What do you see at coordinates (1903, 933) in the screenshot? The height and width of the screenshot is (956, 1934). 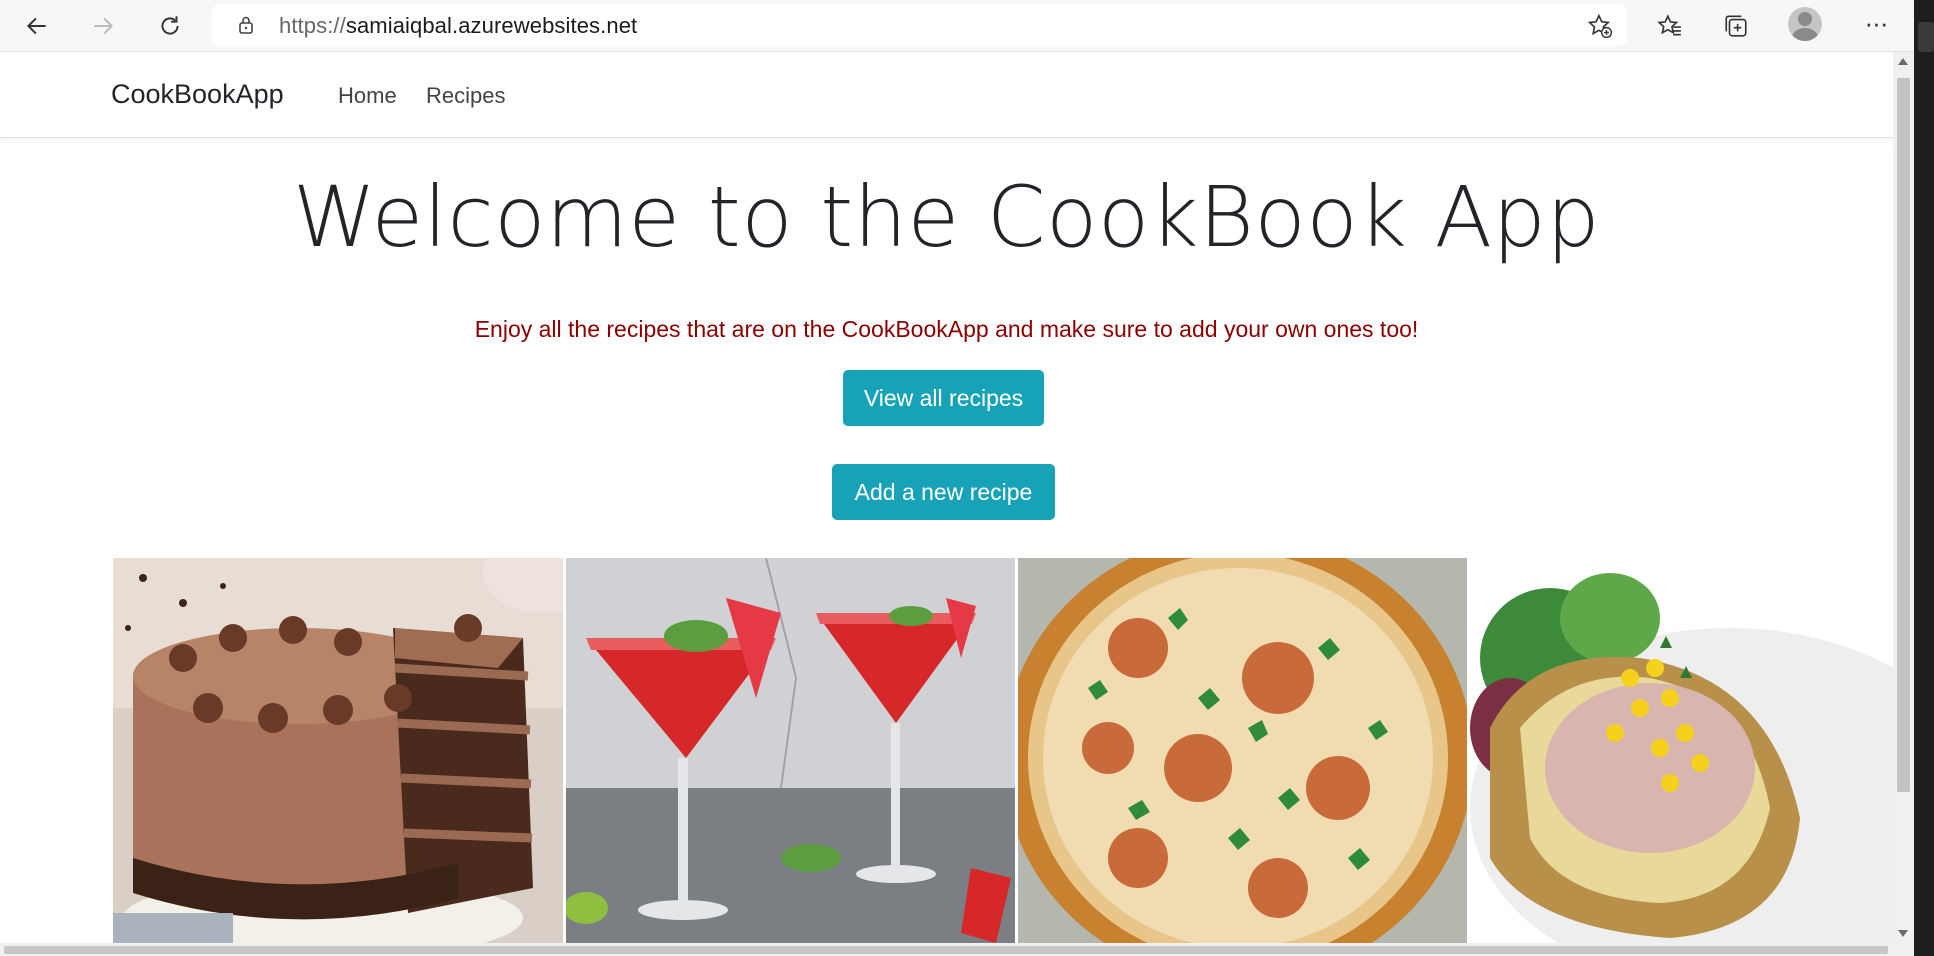 I see `scroll-down-arrow-icon` at bounding box center [1903, 933].